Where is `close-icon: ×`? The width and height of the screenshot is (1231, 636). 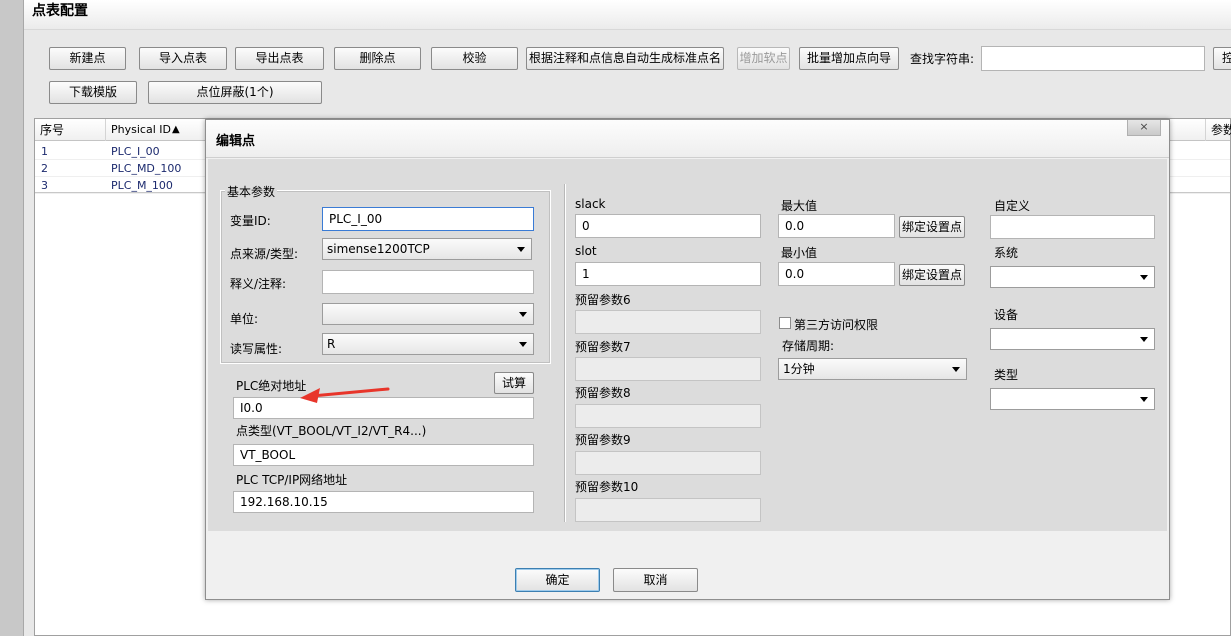
close-icon: × is located at coordinates (1144, 128).